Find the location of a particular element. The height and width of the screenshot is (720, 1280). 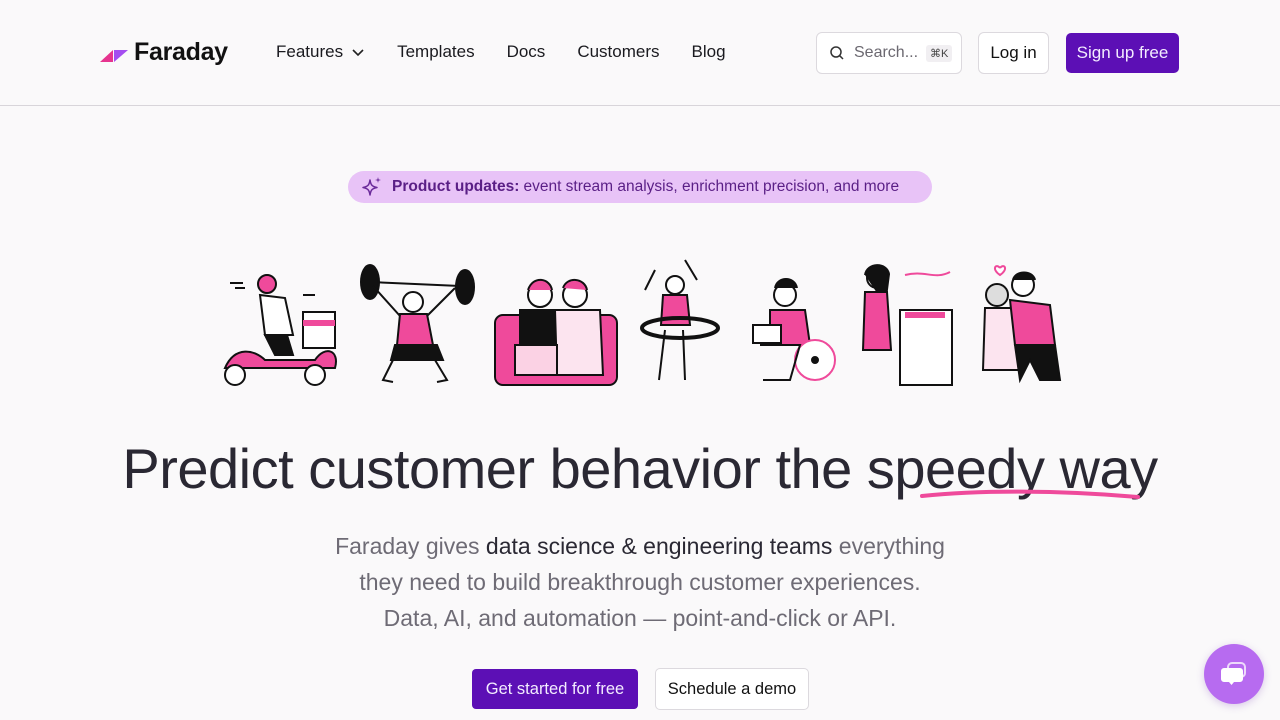

nav-blog: Blog is located at coordinates (709, 52).